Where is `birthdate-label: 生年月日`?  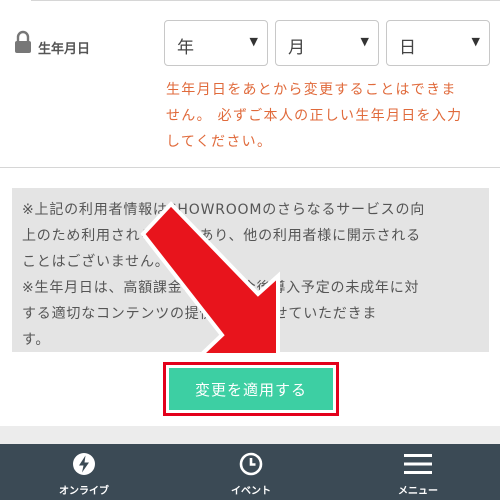
birthdate-label: 生年月日 is located at coordinates (64, 49).